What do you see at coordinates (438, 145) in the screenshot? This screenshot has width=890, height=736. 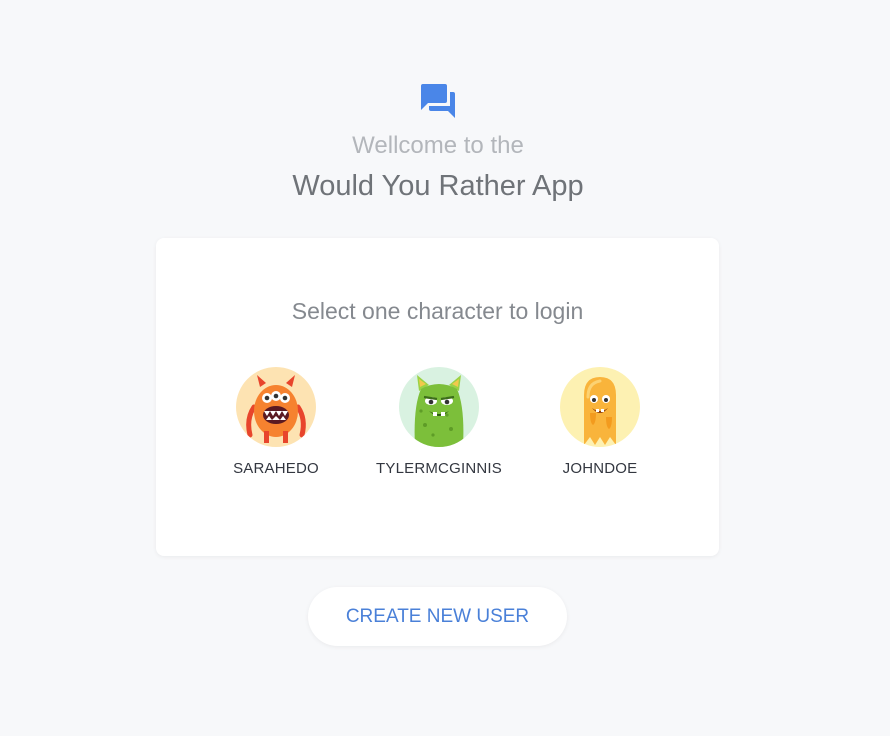 I see `welcome-text: Wellcome to the` at bounding box center [438, 145].